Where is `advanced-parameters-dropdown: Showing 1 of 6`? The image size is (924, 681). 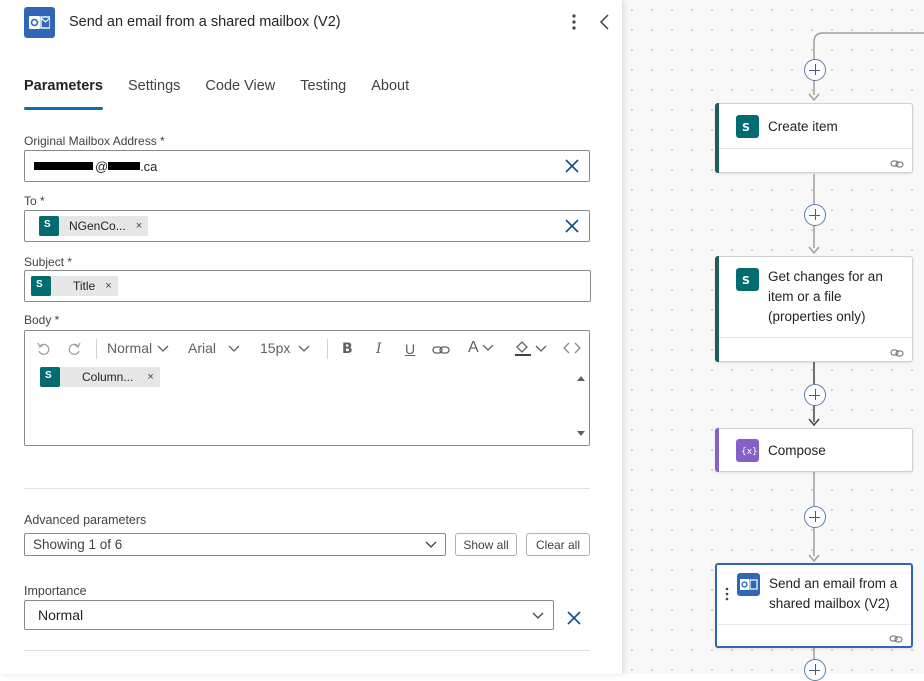
advanced-parameters-dropdown: Showing 1 of 6 is located at coordinates (235, 544).